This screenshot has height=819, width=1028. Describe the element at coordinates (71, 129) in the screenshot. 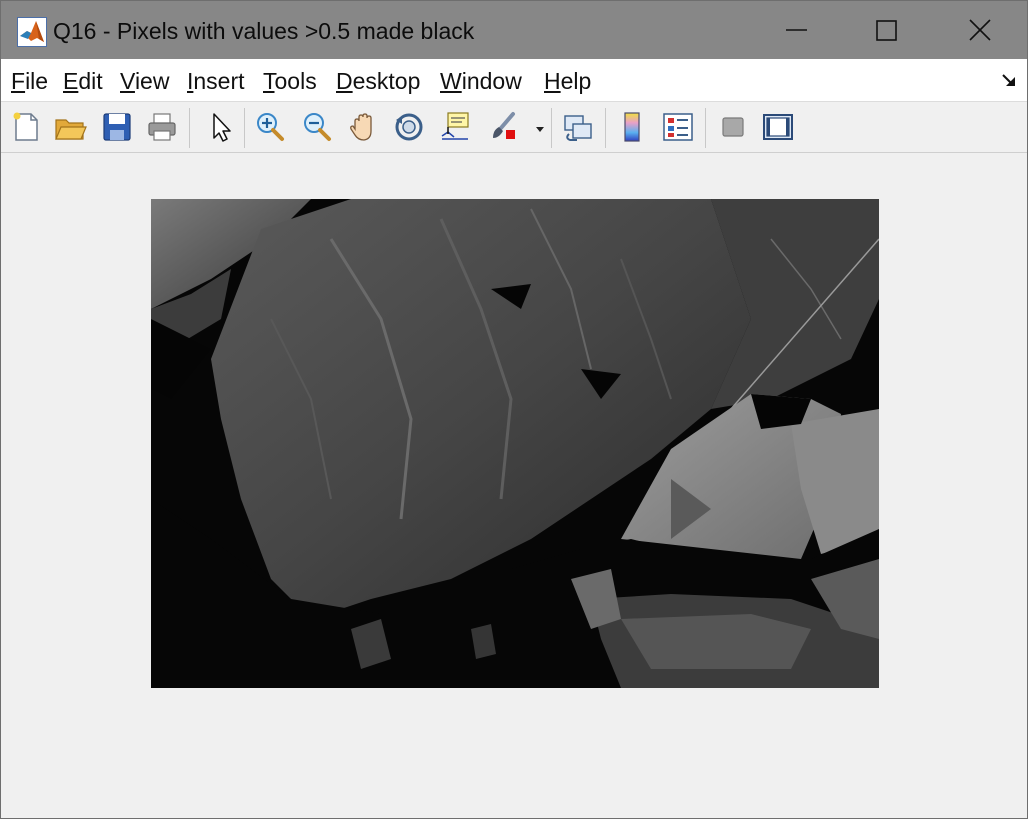

I see `open-file-icon` at that location.